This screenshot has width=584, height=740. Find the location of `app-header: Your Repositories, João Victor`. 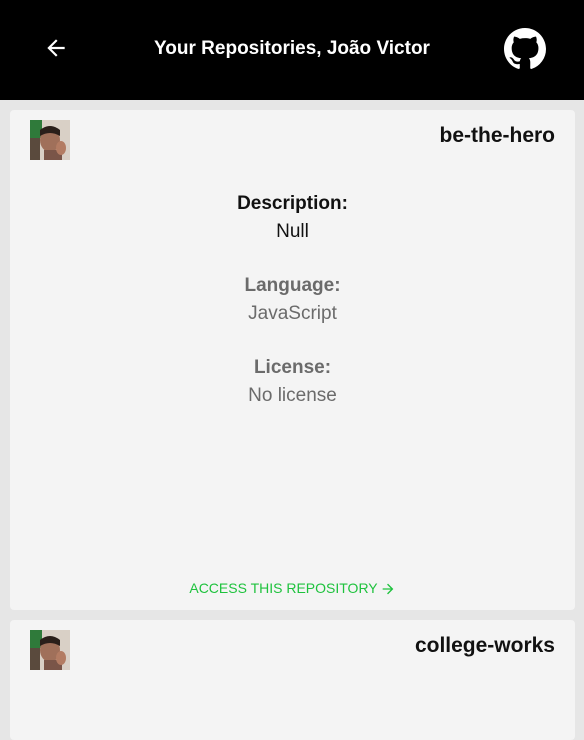

app-header: Your Repositories, João Victor is located at coordinates (292, 50).